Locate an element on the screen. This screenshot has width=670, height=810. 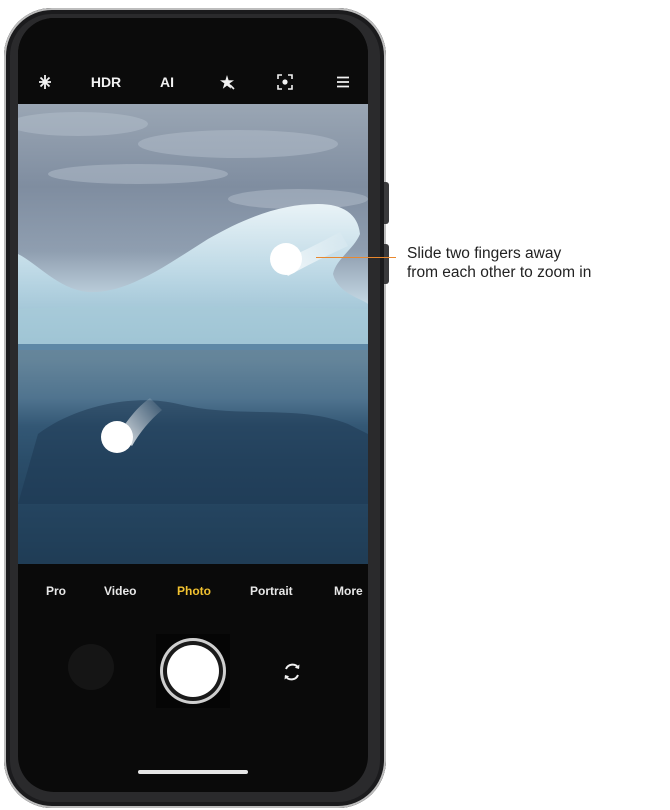
menu-icon is located at coordinates (343, 82).